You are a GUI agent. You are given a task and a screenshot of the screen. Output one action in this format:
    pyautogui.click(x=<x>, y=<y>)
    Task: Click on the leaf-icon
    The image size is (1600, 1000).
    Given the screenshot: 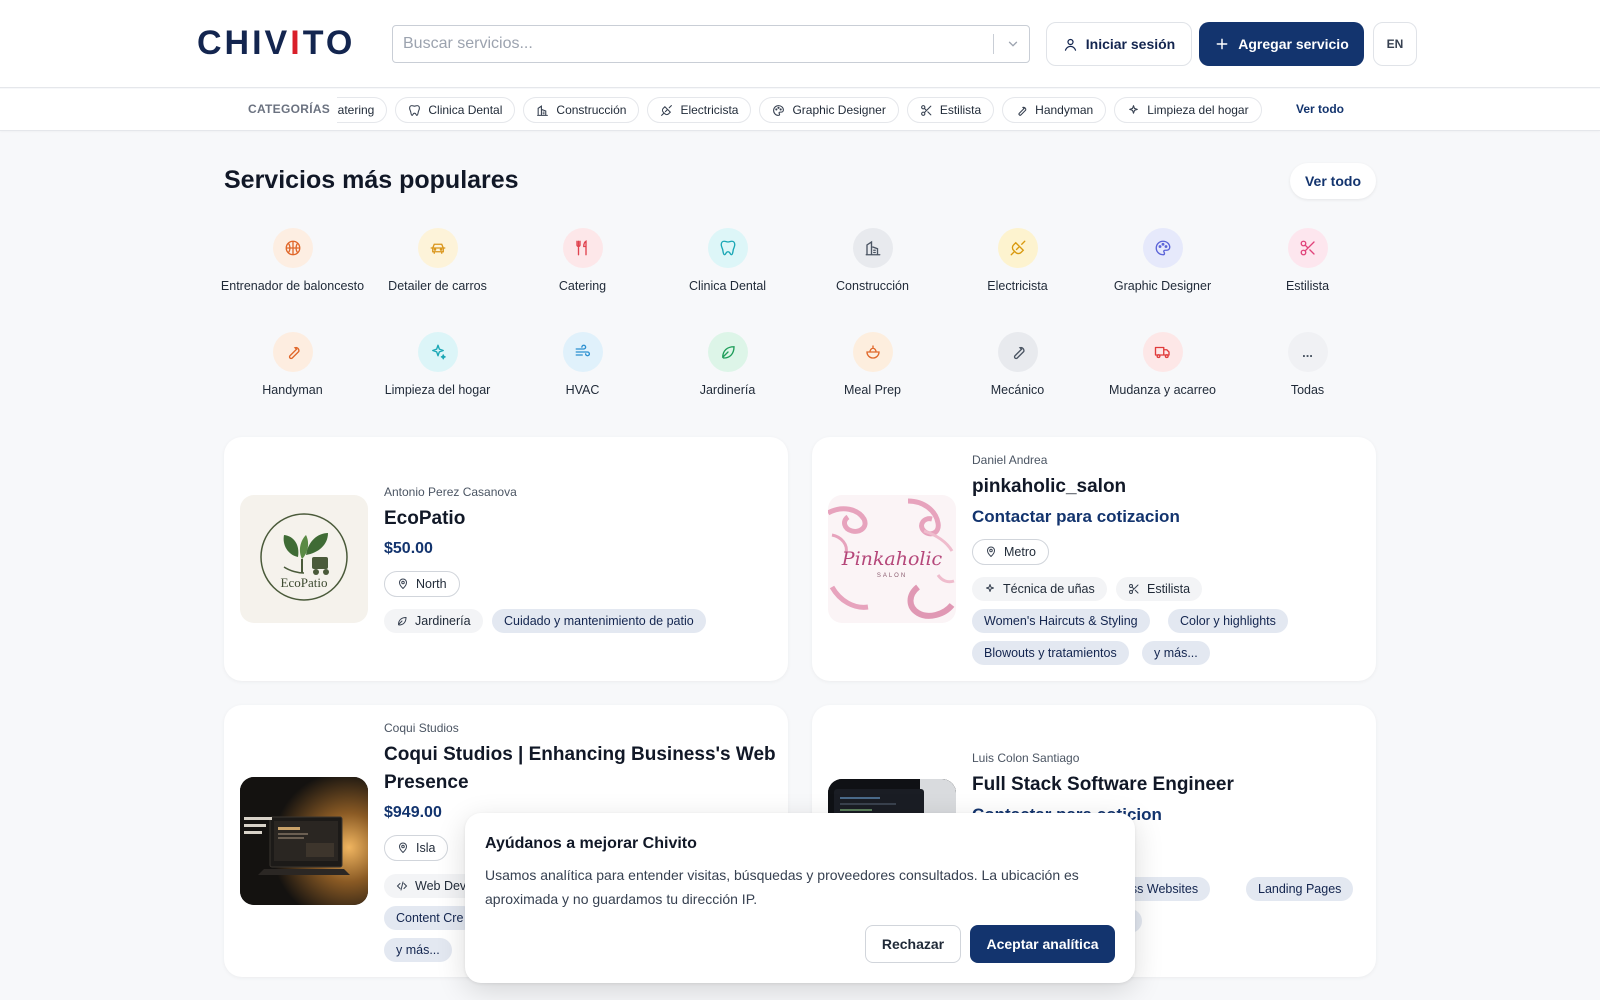 What is the action you would take?
    pyautogui.click(x=402, y=621)
    